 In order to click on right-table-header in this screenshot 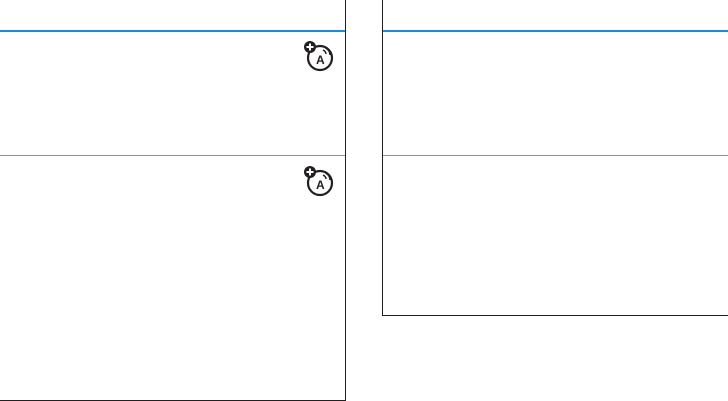, I will do `click(555, 16)`.